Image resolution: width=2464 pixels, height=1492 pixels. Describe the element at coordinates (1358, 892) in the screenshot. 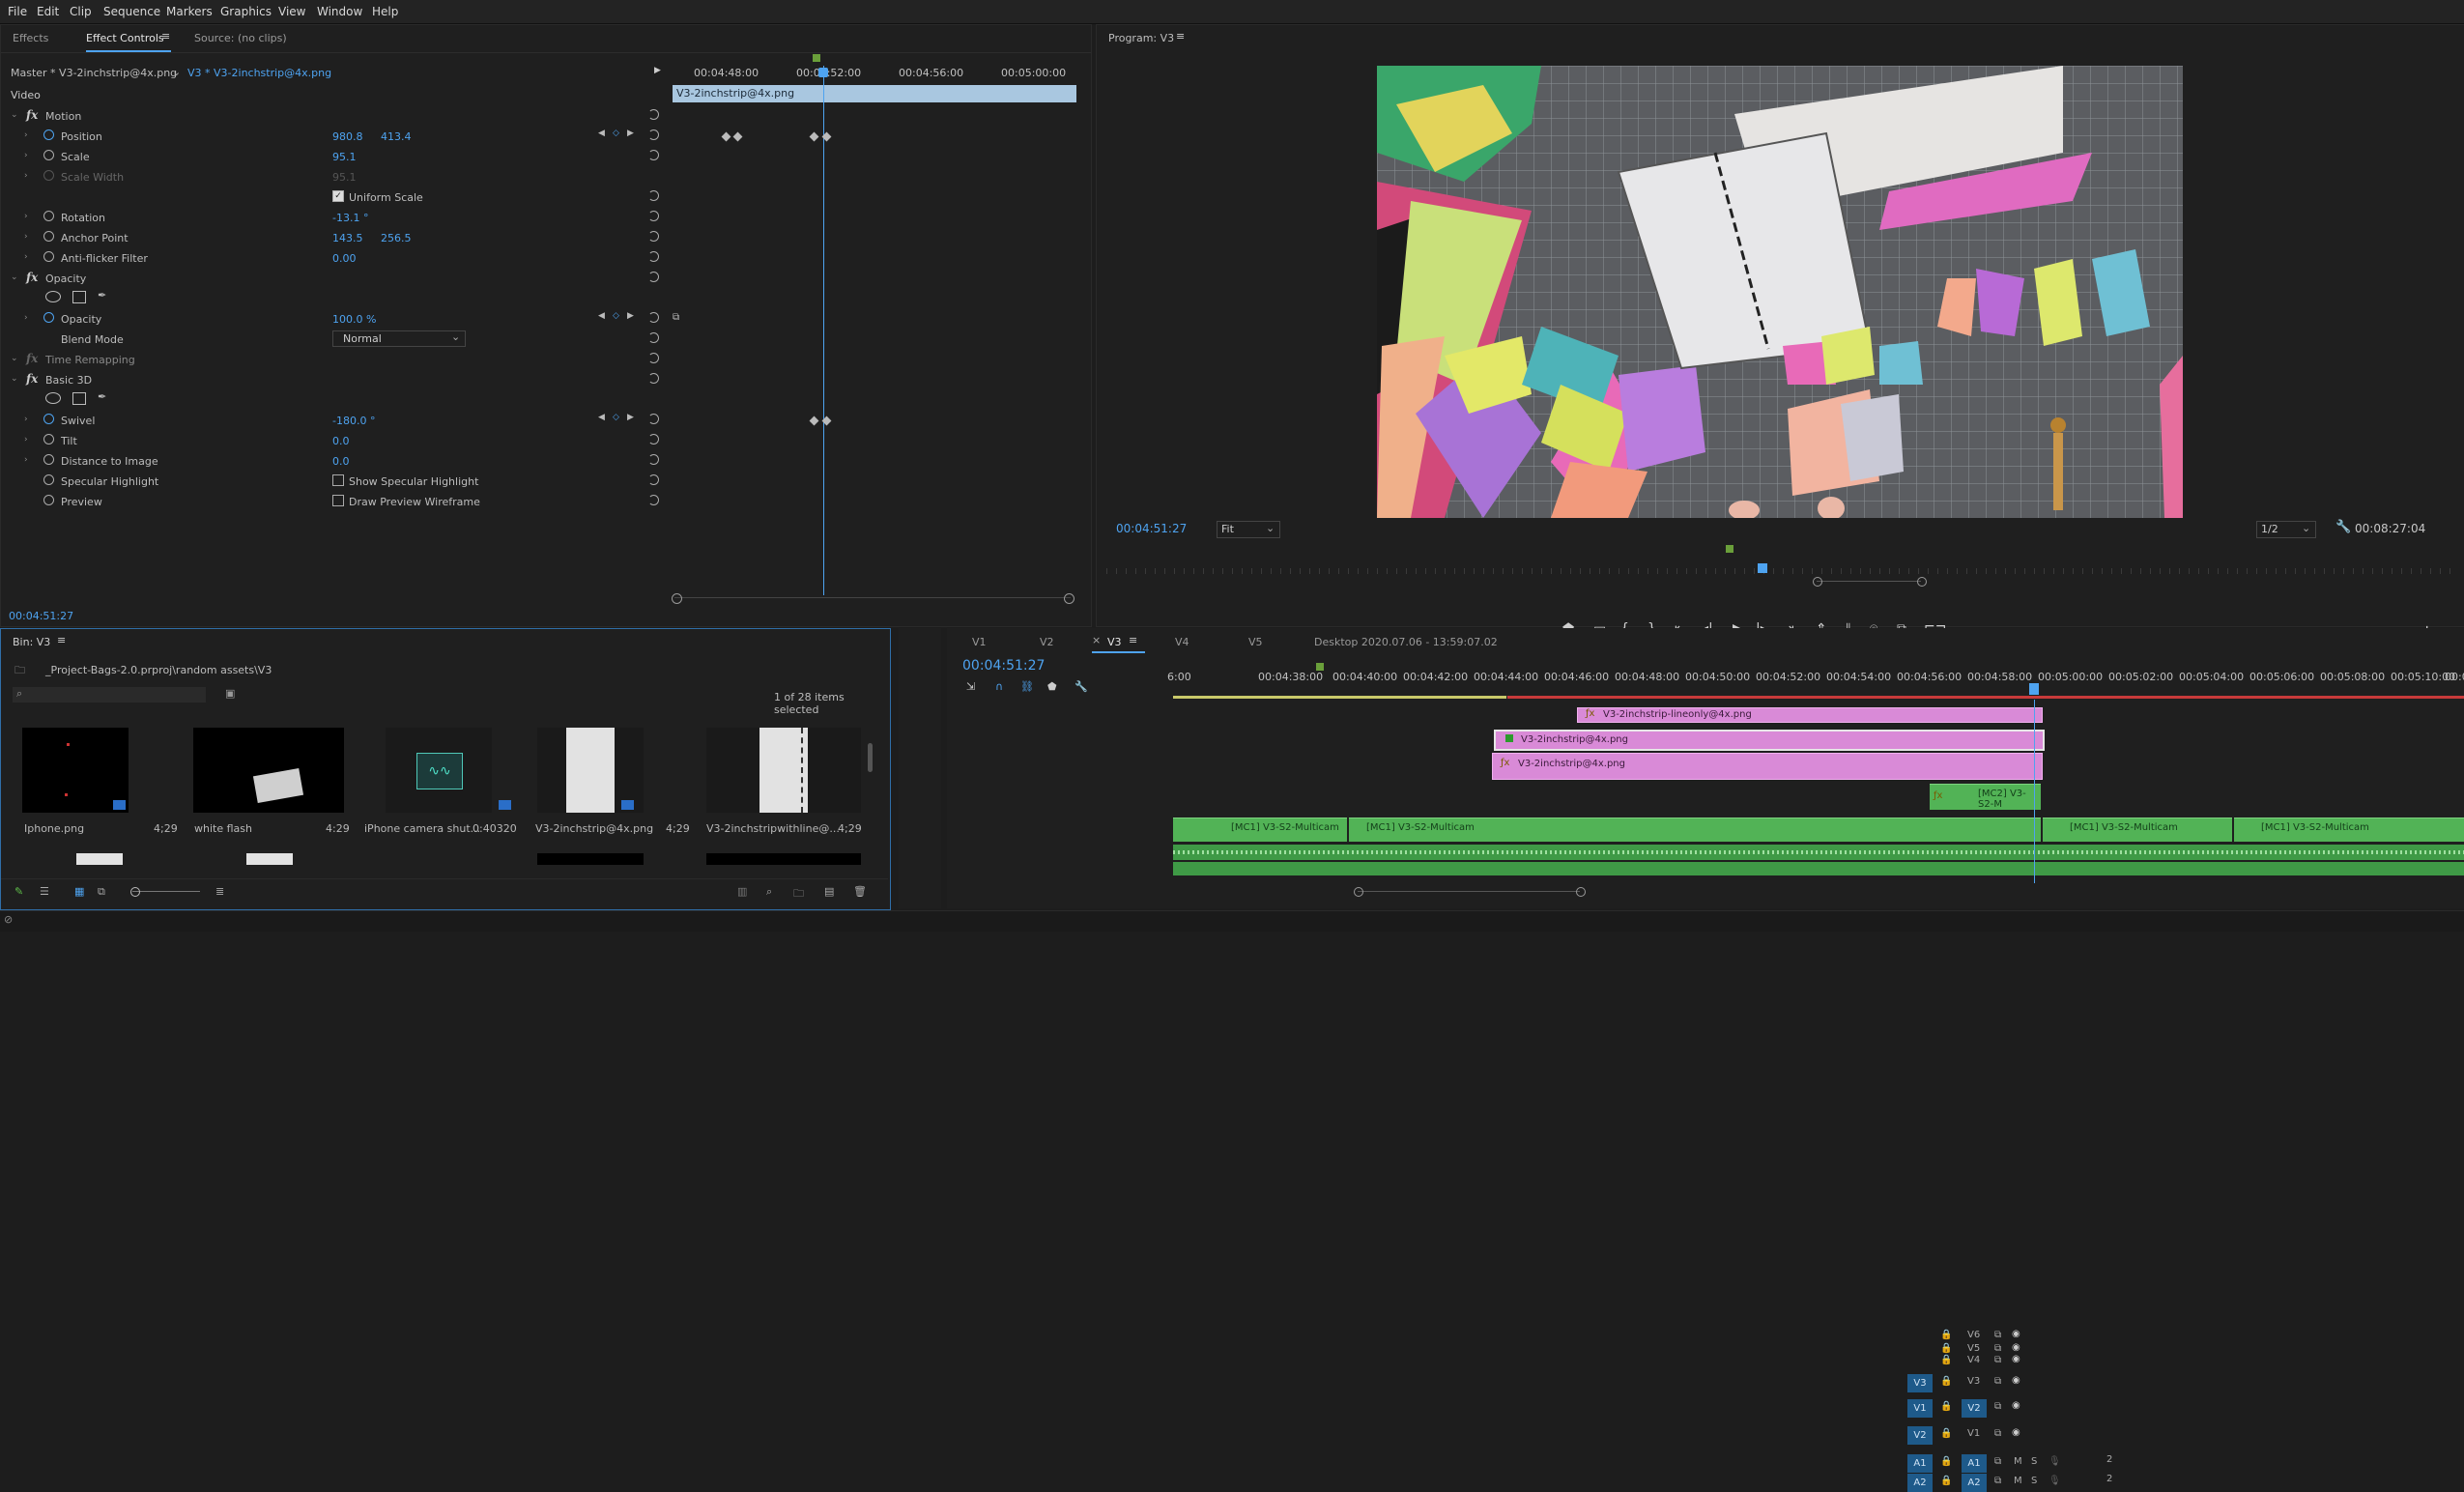

I see `scroll-handle-left` at that location.